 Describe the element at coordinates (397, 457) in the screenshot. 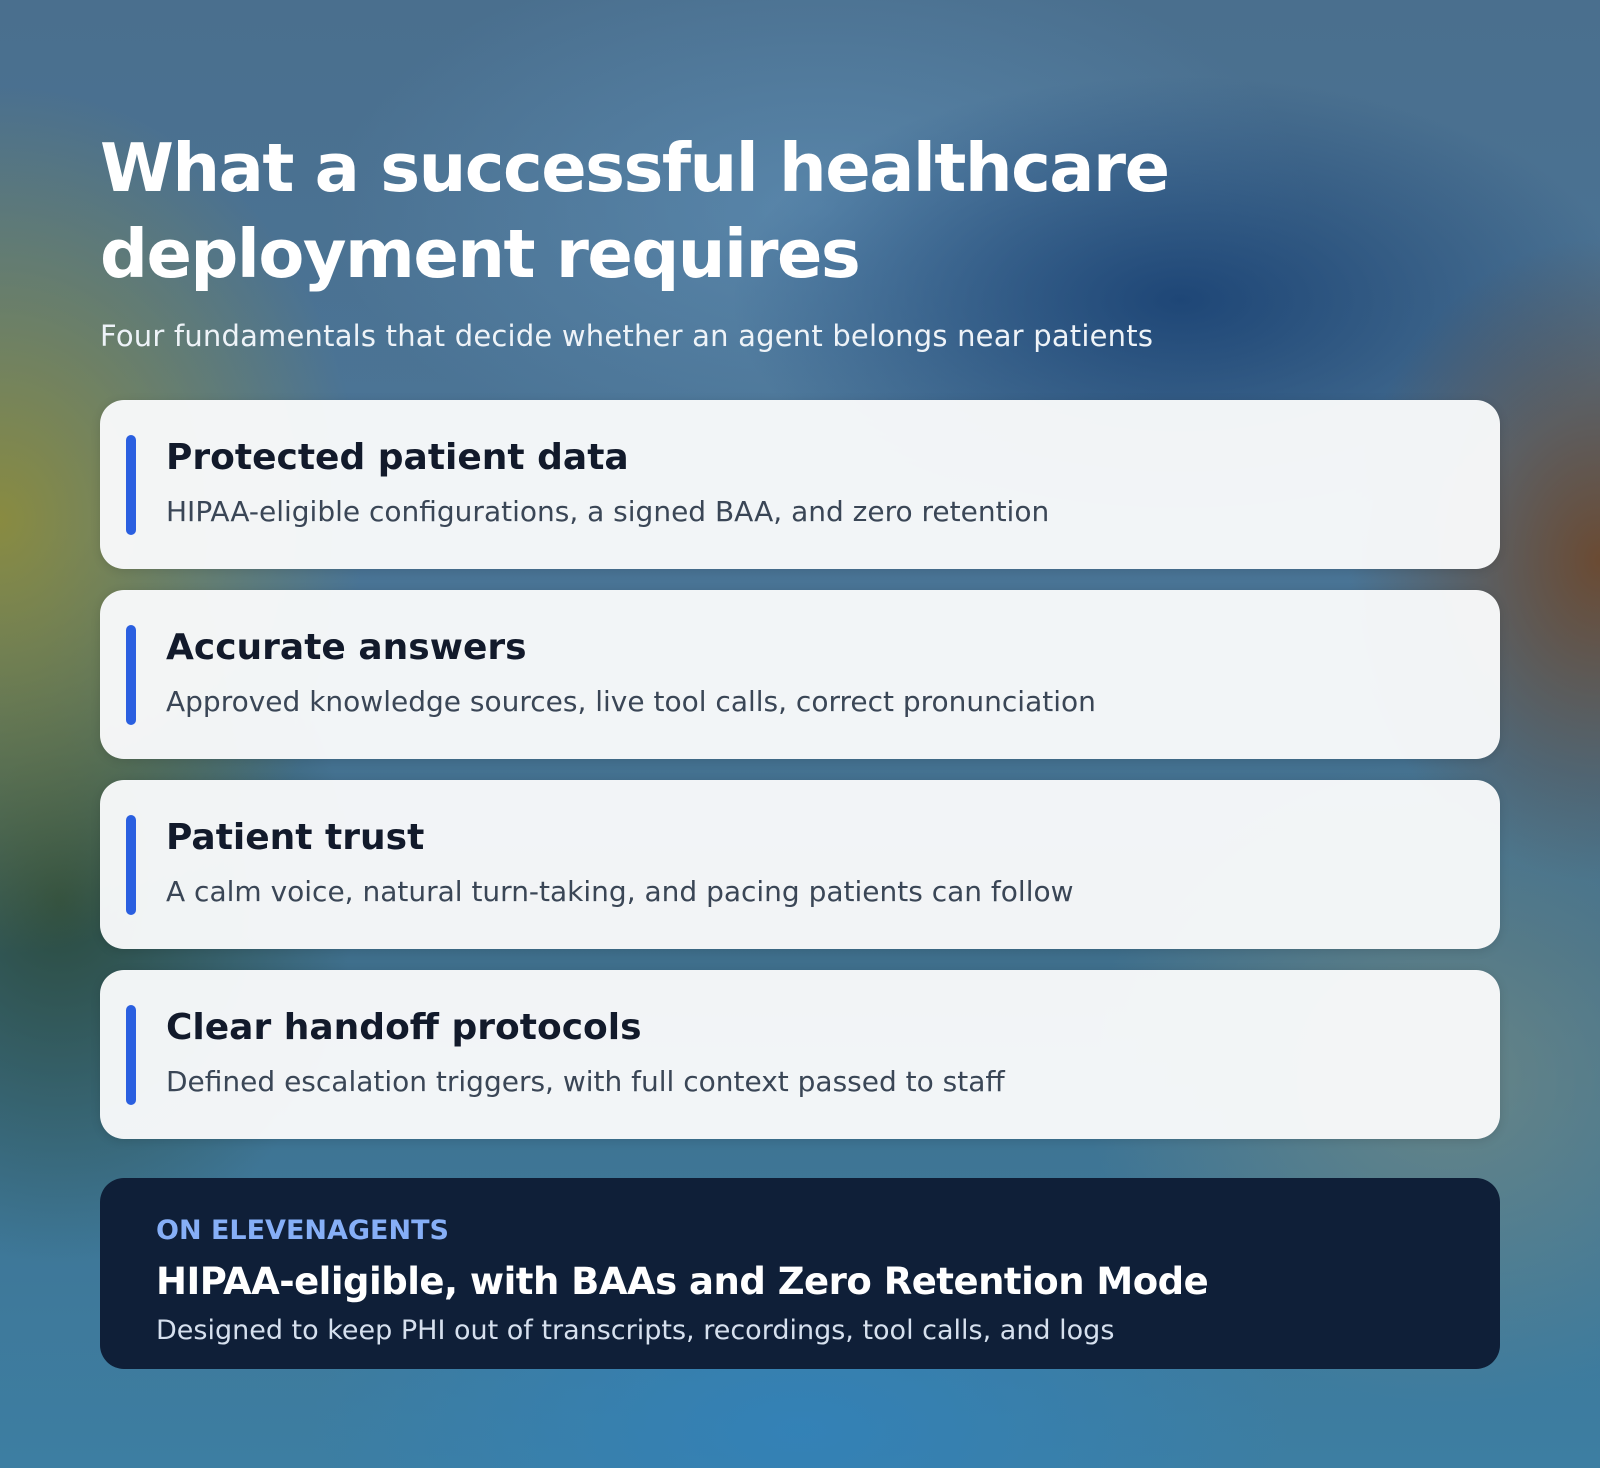

I see `card-title: Protected patient data` at that location.